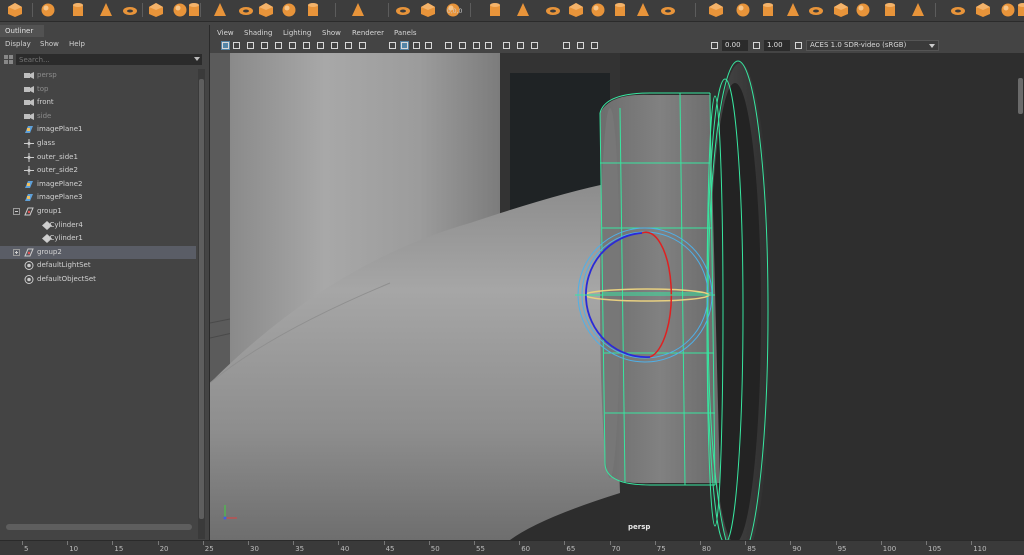  What do you see at coordinates (98, 157) in the screenshot?
I see `outliner-item-outer-side1: outer_side1` at bounding box center [98, 157].